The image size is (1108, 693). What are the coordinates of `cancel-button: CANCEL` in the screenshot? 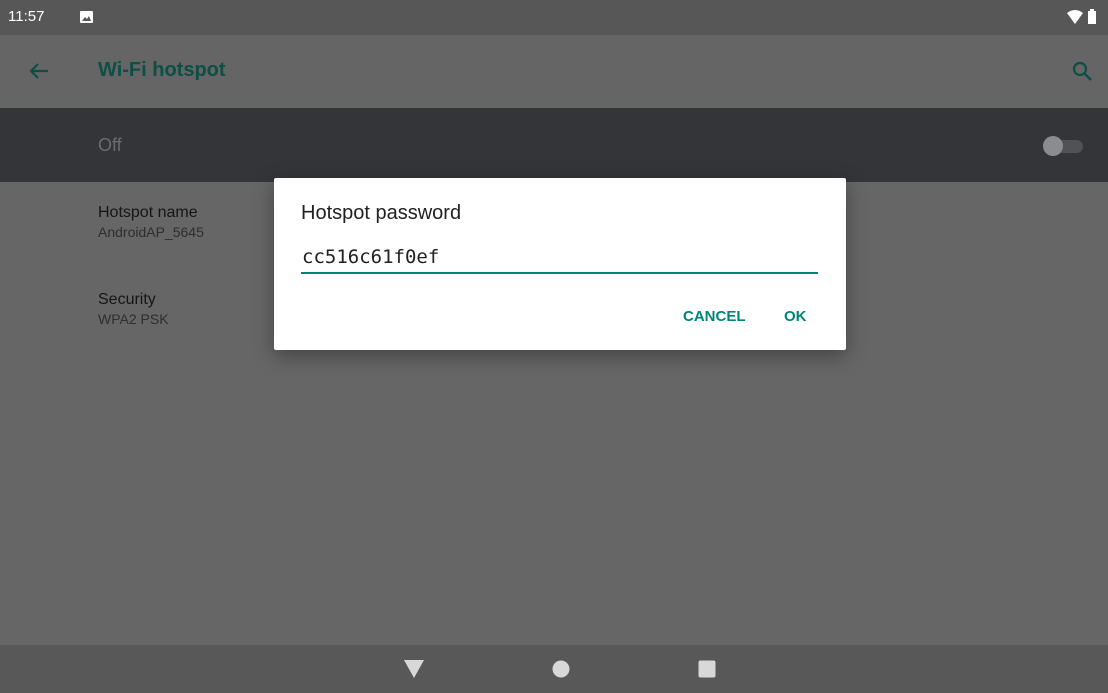 It's located at (714, 316).